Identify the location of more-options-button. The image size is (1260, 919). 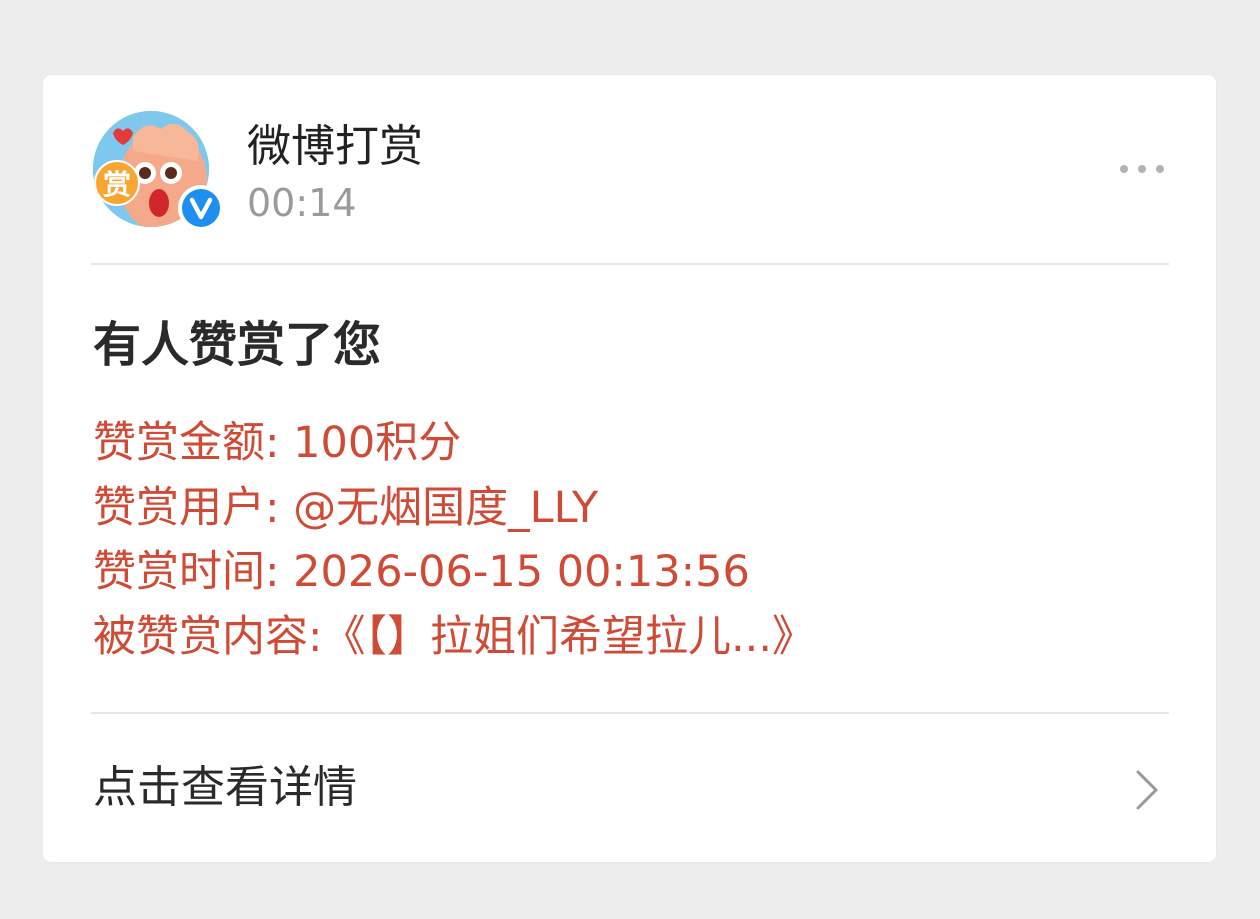
(1142, 169).